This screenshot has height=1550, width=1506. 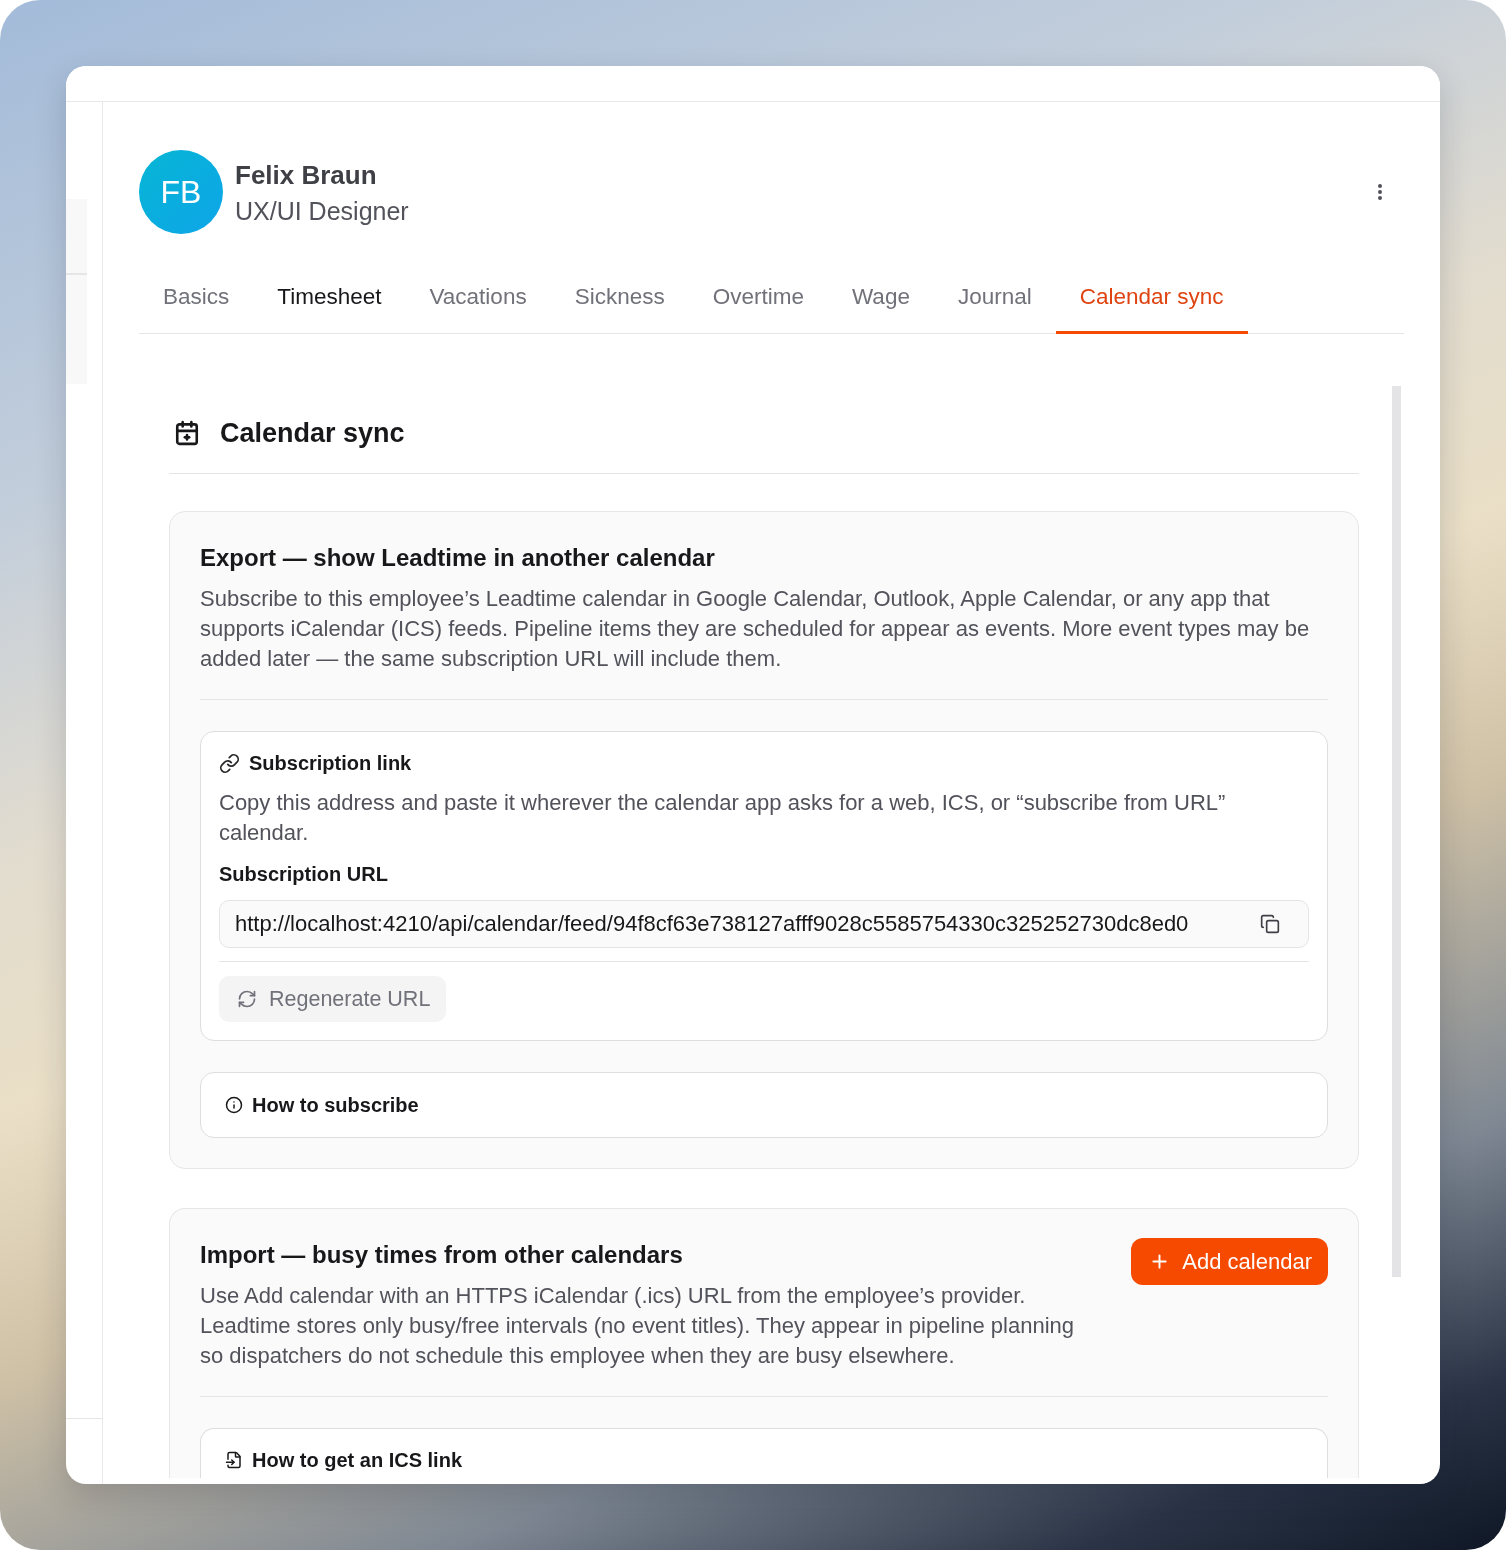 What do you see at coordinates (478, 298) in the screenshot?
I see `tab: Vacations` at bounding box center [478, 298].